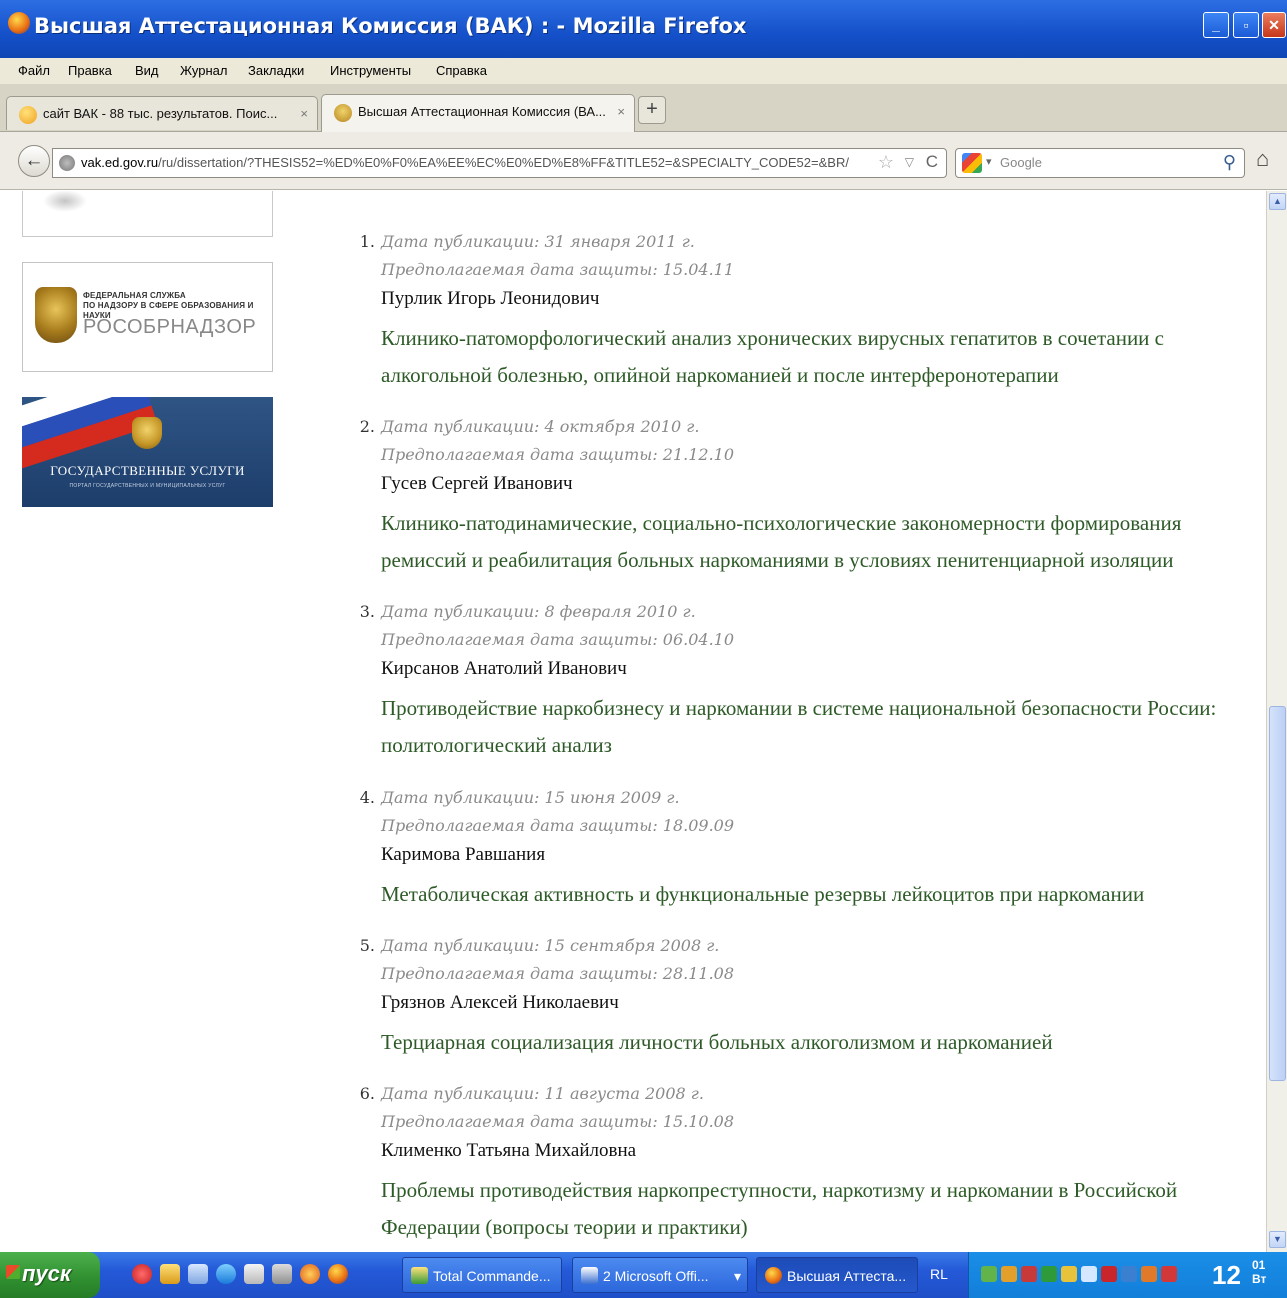  What do you see at coordinates (170, 1274) in the screenshot?
I see `quicklaunch-media-icon` at bounding box center [170, 1274].